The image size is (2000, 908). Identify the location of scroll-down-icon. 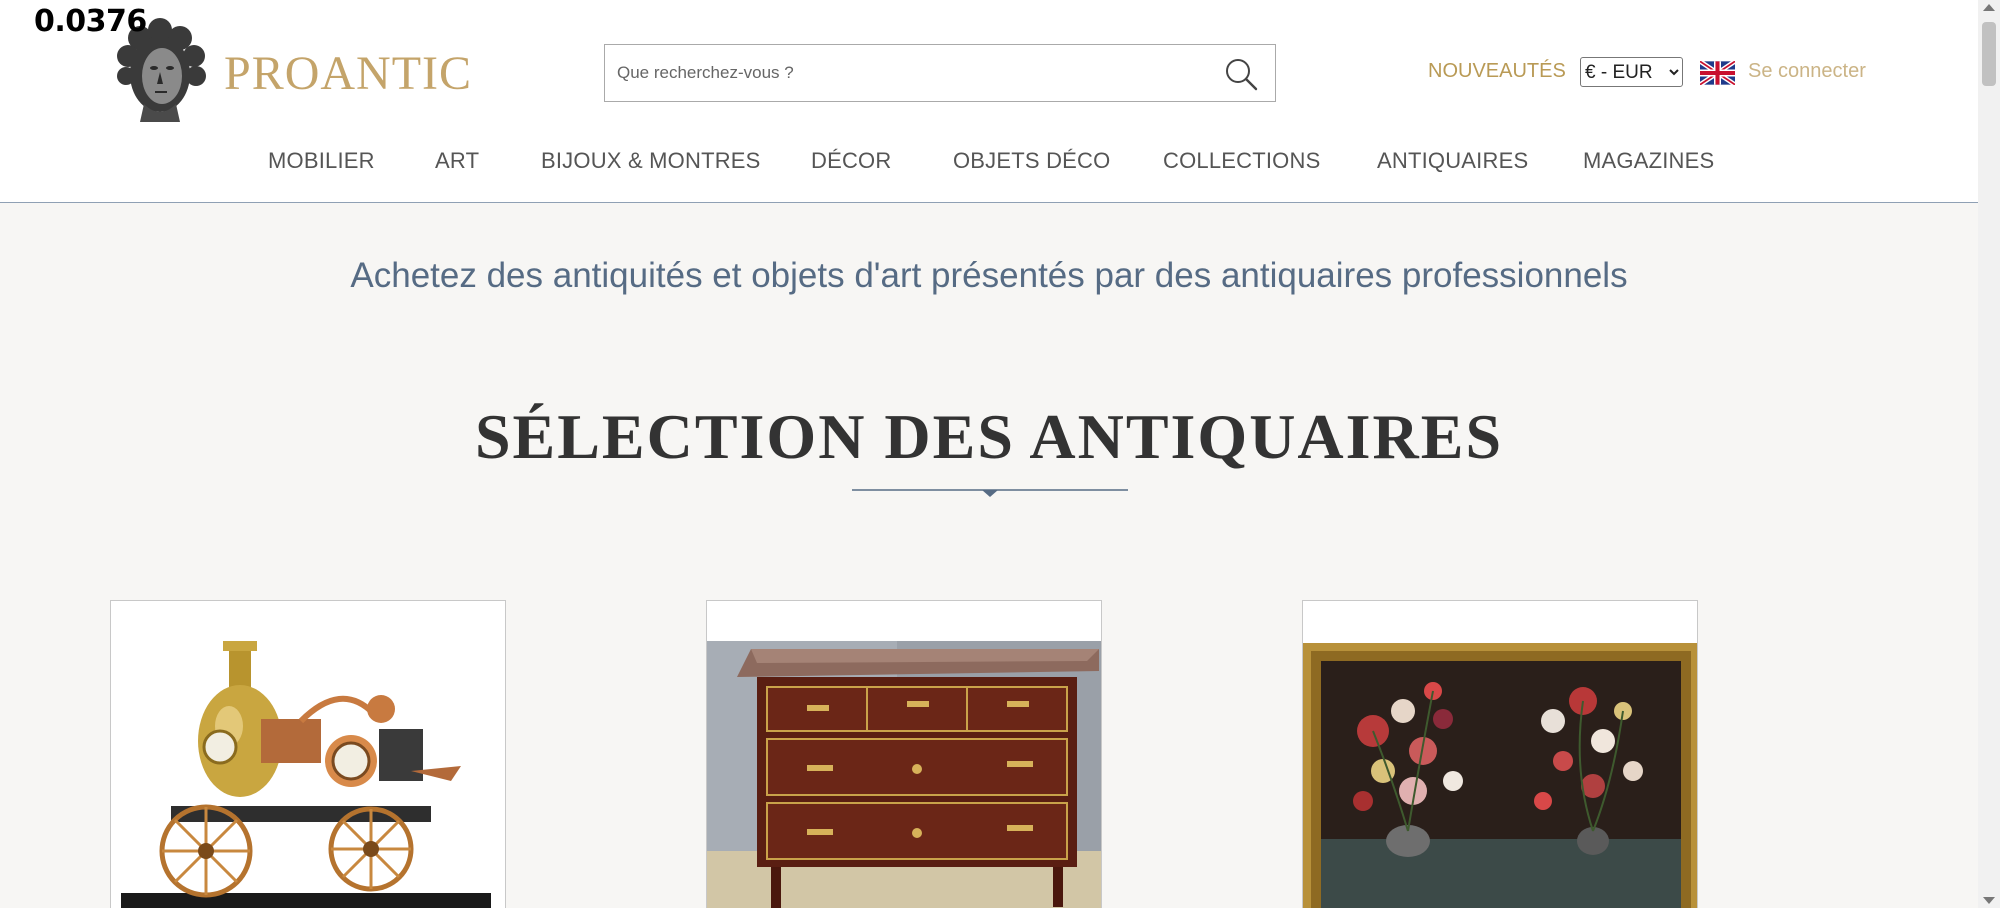
(1989, 900).